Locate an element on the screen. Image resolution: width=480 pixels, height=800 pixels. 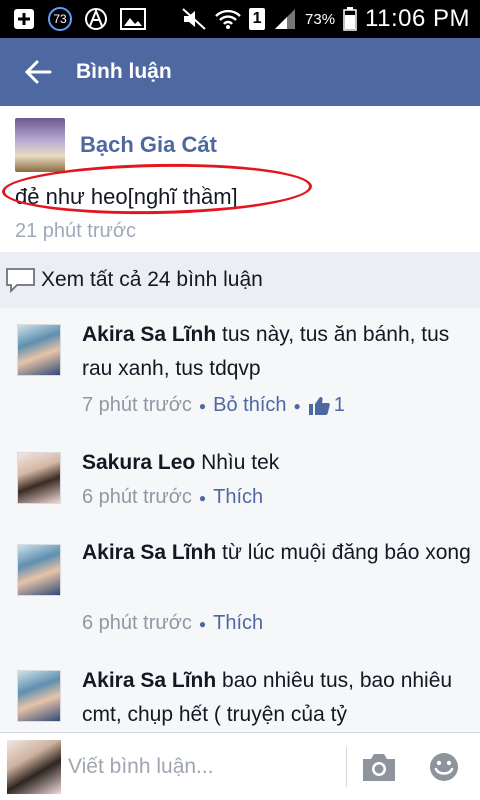
comment-body: Akira Sa Lĩnh từ lúc muội đăng báo xong is located at coordinates (277, 553).